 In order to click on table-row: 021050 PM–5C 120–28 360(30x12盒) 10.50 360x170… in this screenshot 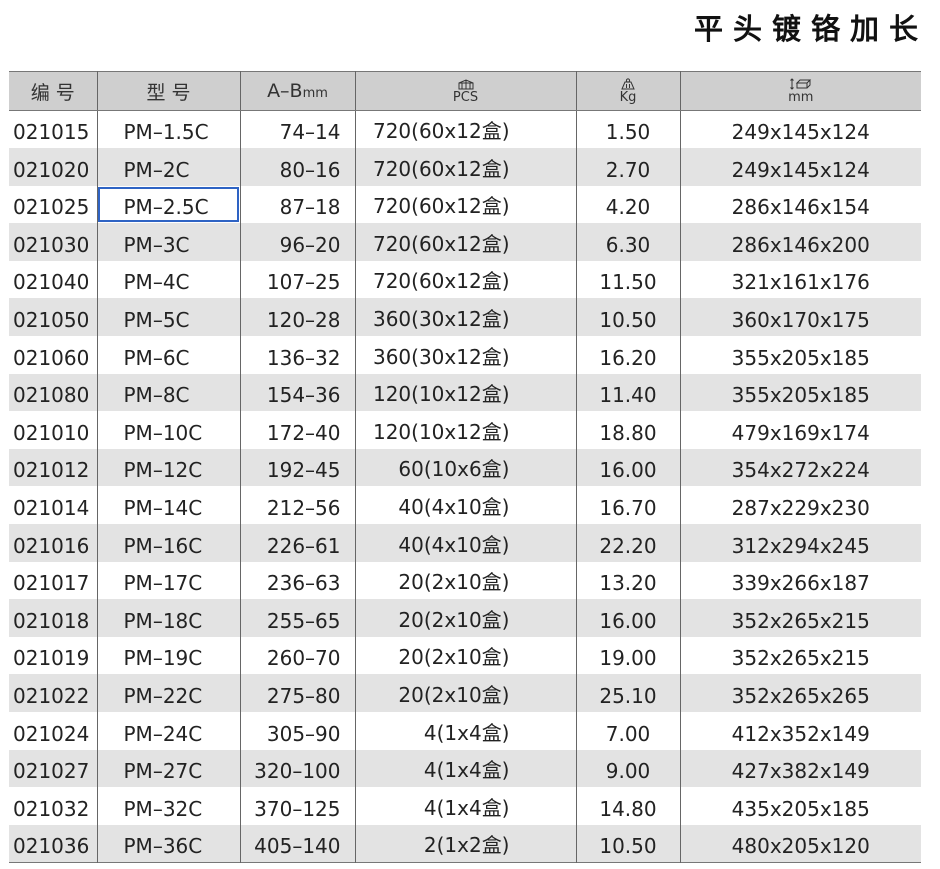, I will do `click(465, 317)`.